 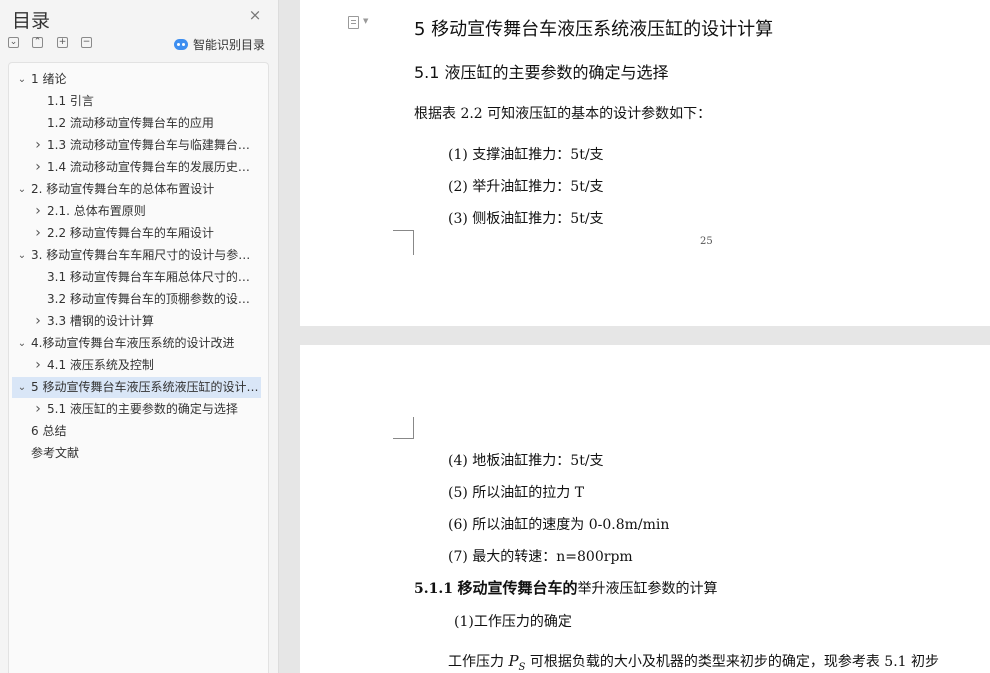 I want to click on toc-item-label: 3.2 移动宣传舞台车的顶棚参数的设计计算, so click(x=154, y=299).